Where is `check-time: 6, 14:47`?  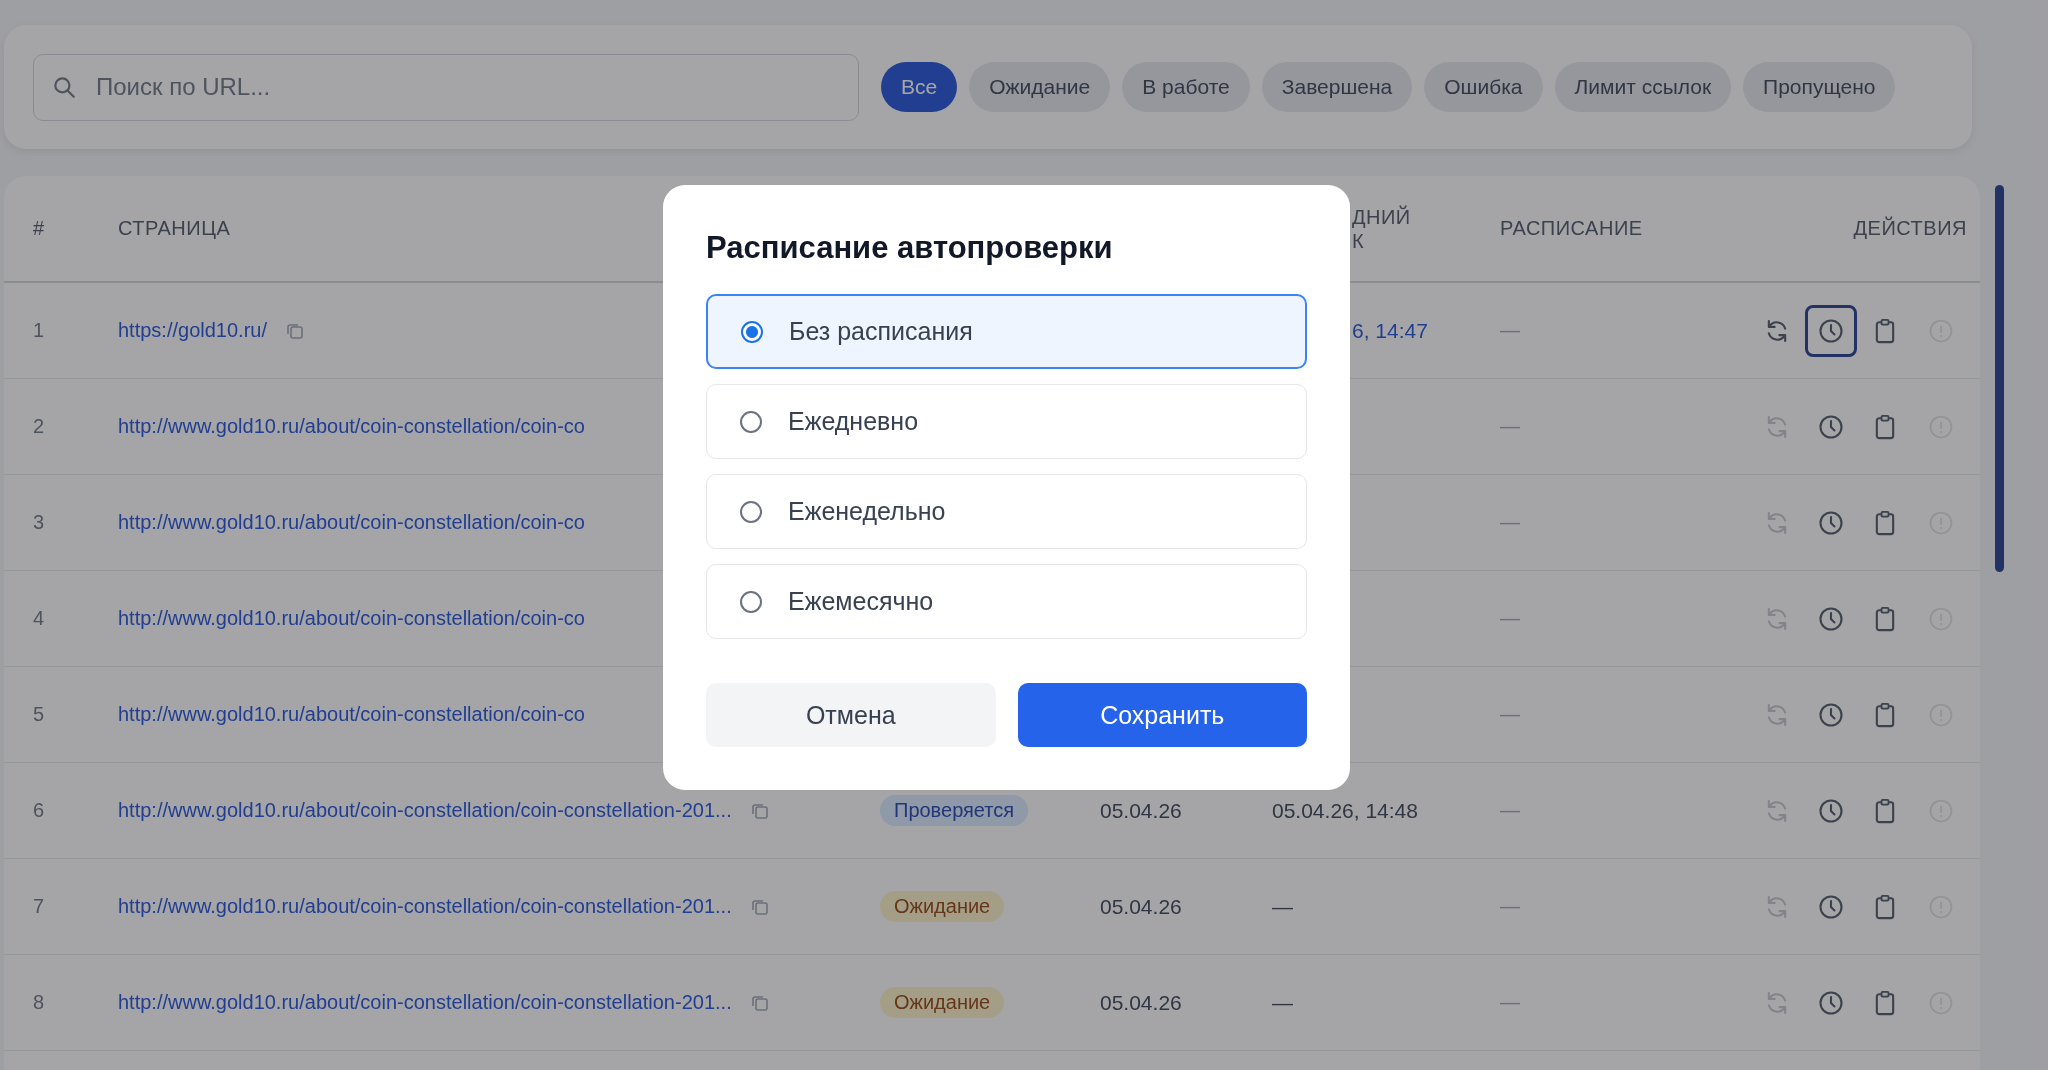 check-time: 6, 14:47 is located at coordinates (1390, 330).